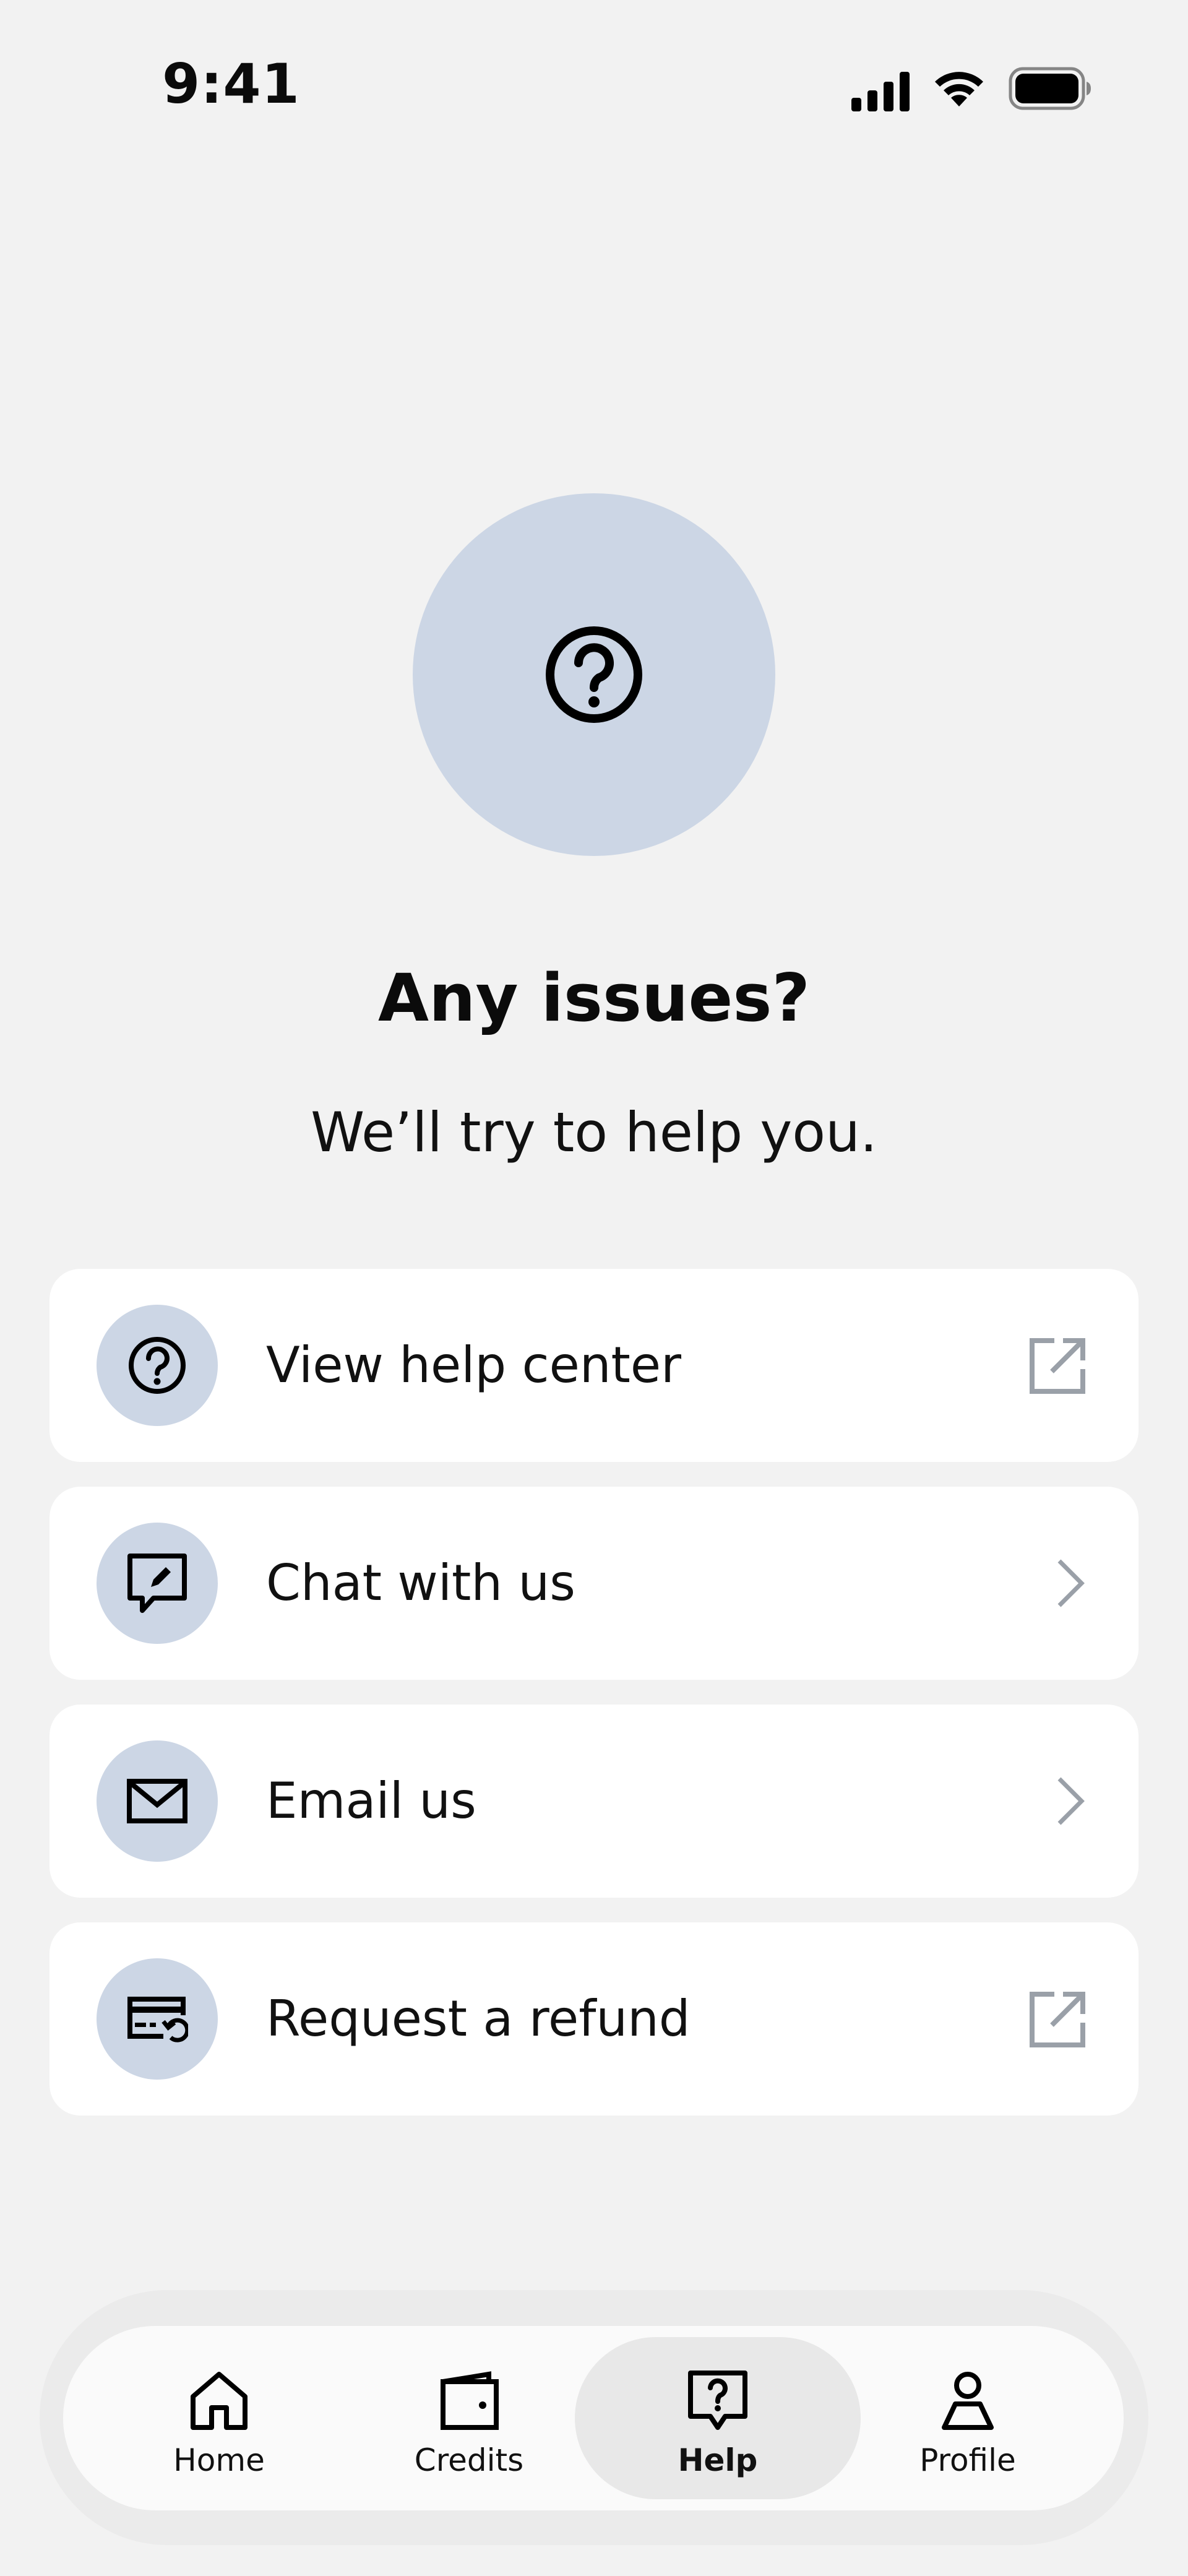 The image size is (1188, 2576). Describe the element at coordinates (479, 2018) in the screenshot. I see `card-label: Request a refund` at that location.